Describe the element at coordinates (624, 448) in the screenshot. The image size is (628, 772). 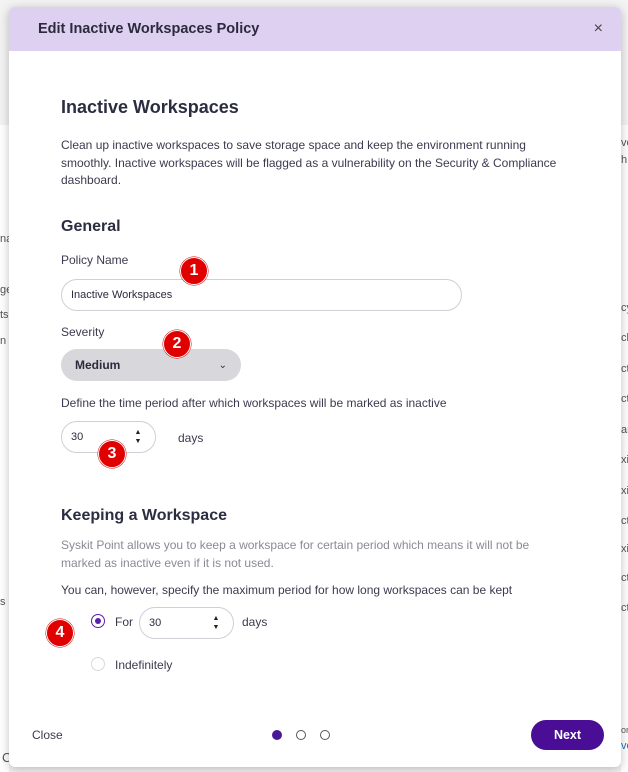
I see `background-right-panel` at that location.